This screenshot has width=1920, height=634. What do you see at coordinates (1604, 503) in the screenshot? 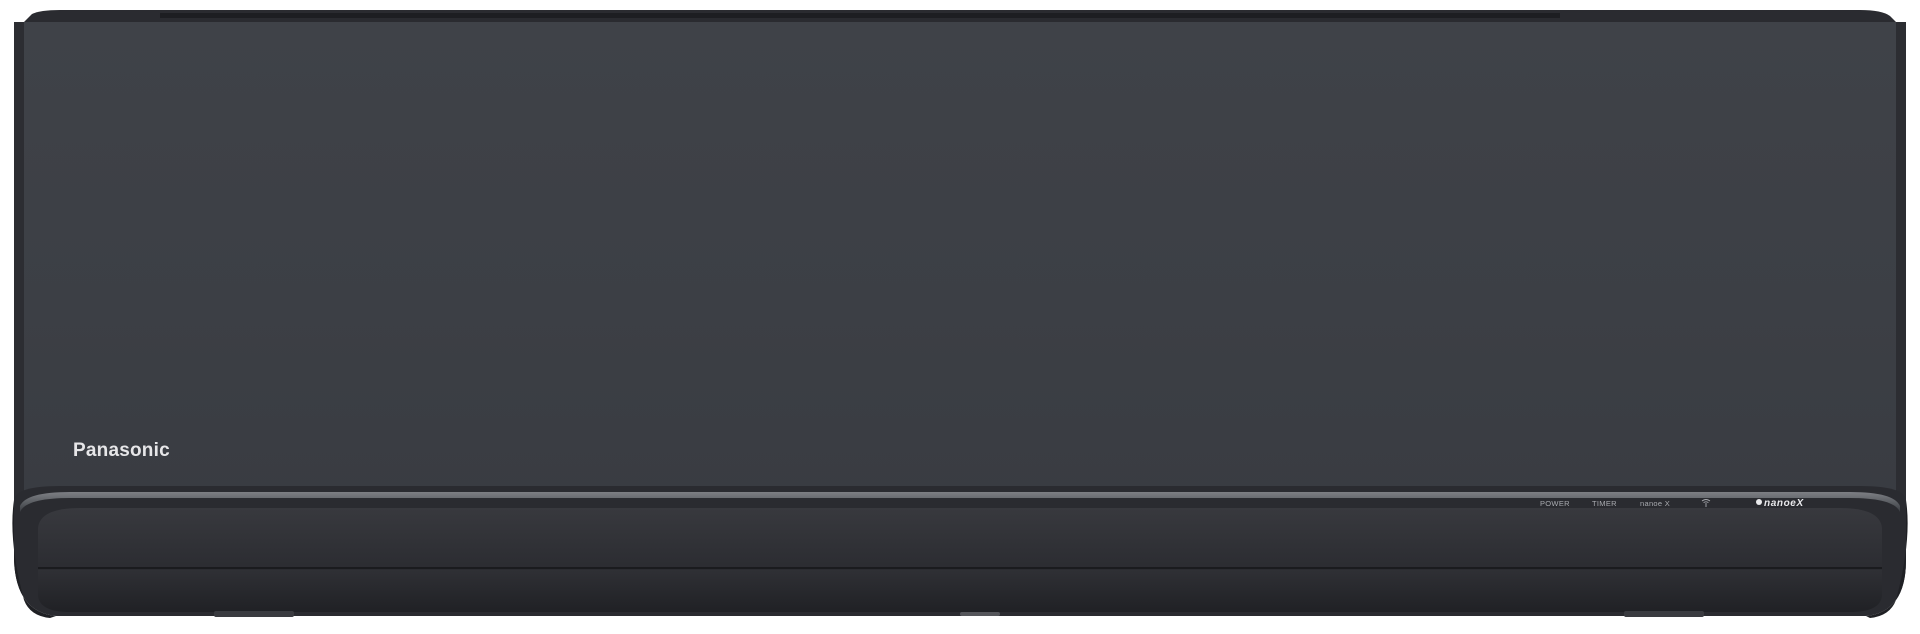
I see `timer-indicator-label: TIMER` at bounding box center [1604, 503].